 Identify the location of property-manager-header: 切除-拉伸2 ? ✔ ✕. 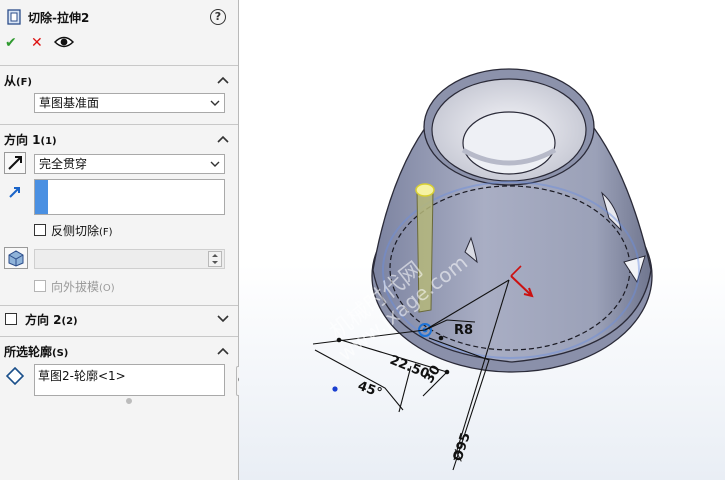
(119, 30).